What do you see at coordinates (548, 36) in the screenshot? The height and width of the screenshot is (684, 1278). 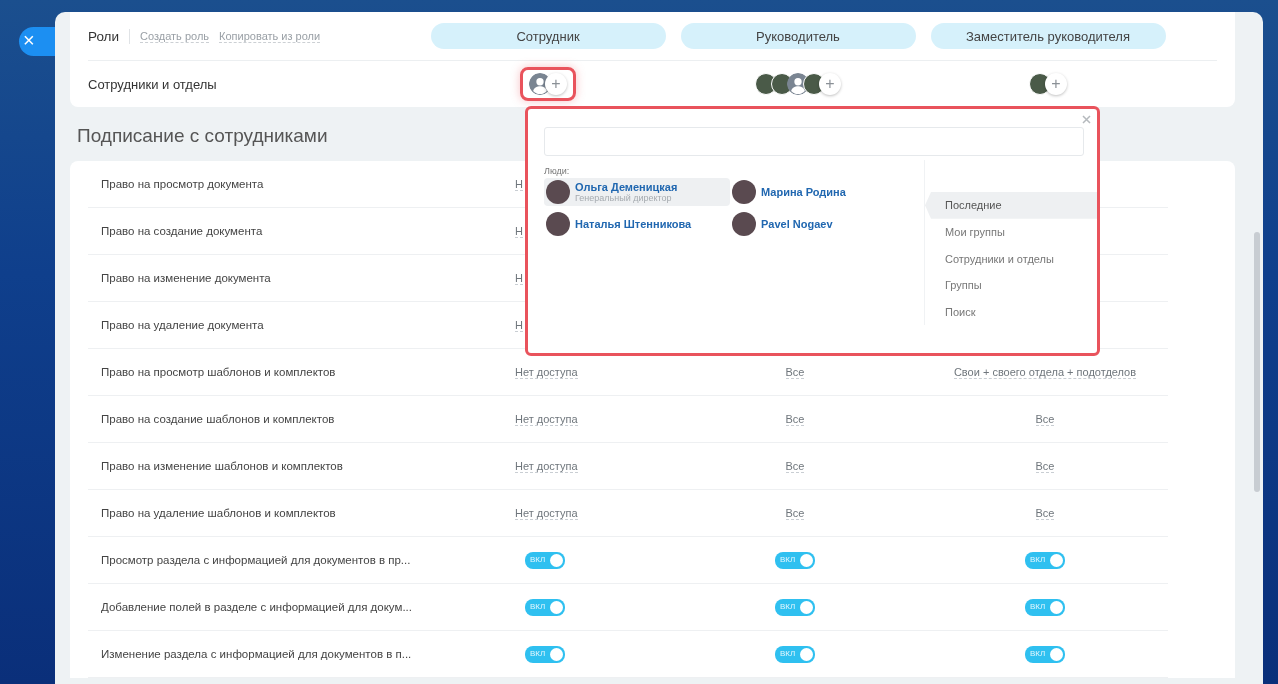 I see `role-pill: Сотрудник` at bounding box center [548, 36].